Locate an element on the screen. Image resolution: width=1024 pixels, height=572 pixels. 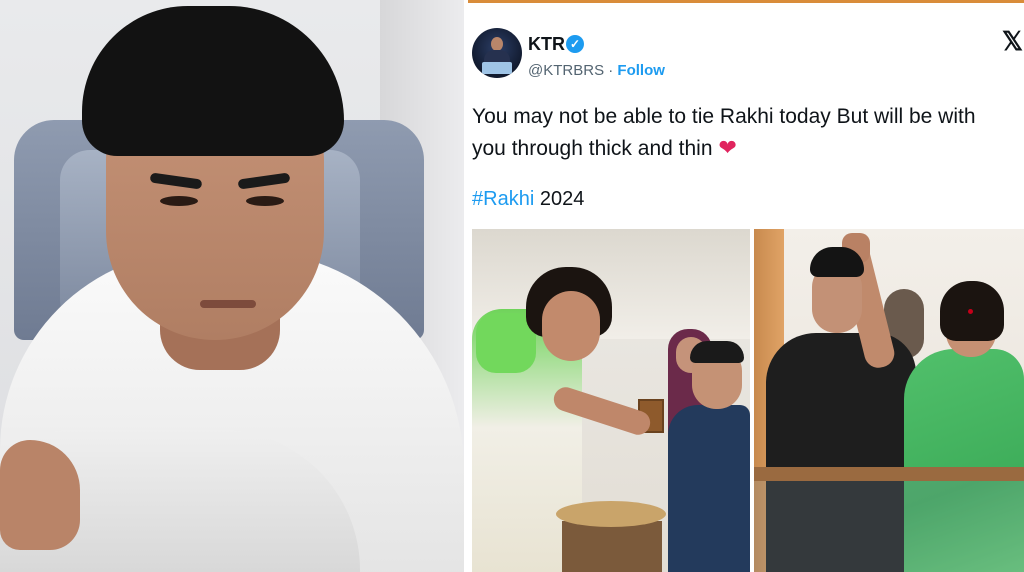
right-eye is located at coordinates (265, 201).